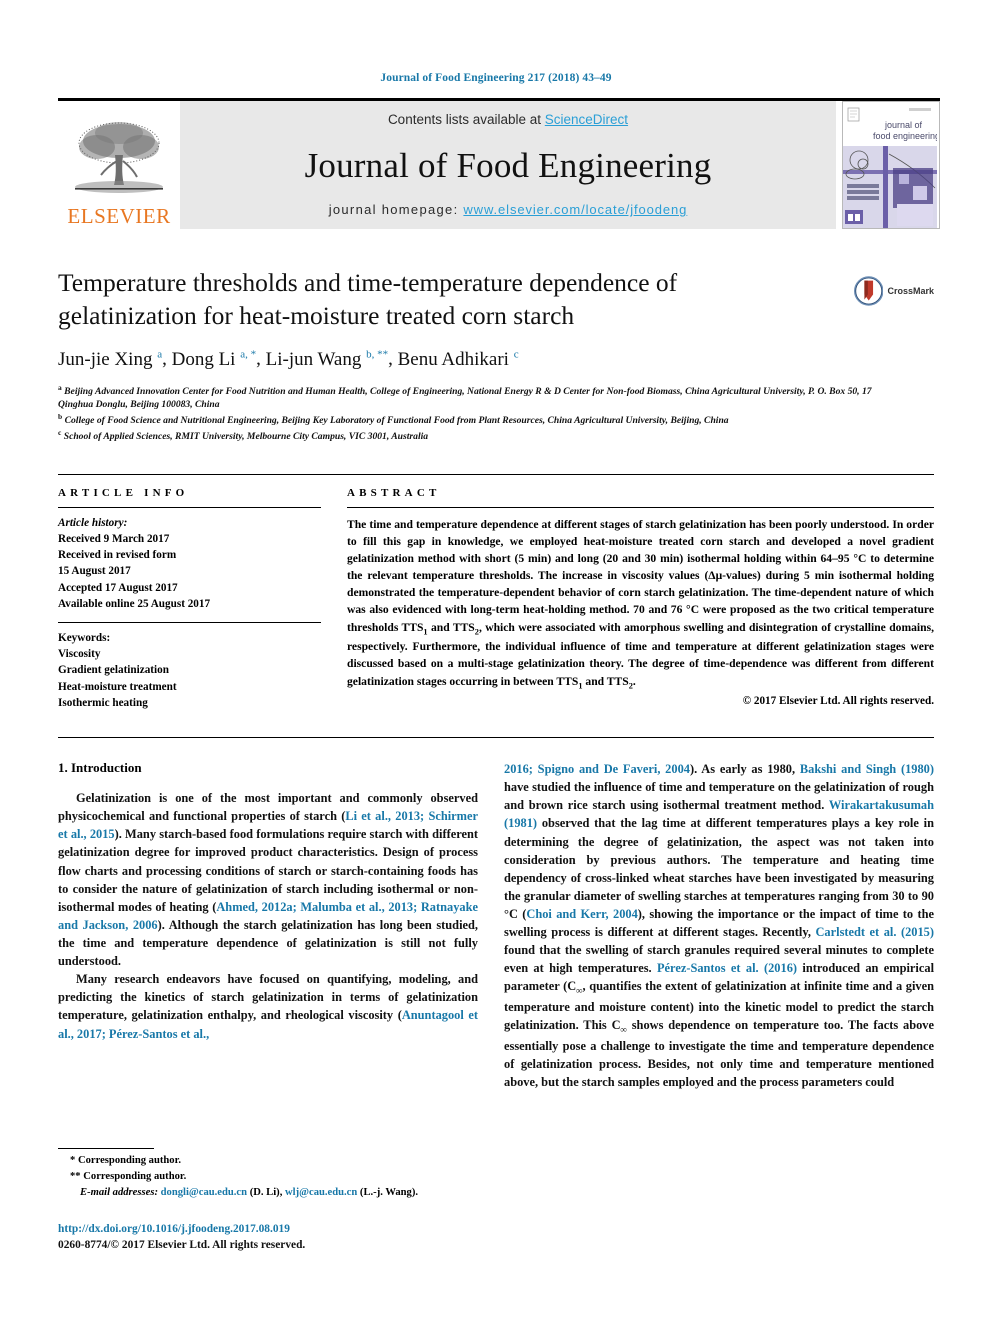 The height and width of the screenshot is (1323, 992). I want to click on history-item: 15 August 2017, so click(94, 571).